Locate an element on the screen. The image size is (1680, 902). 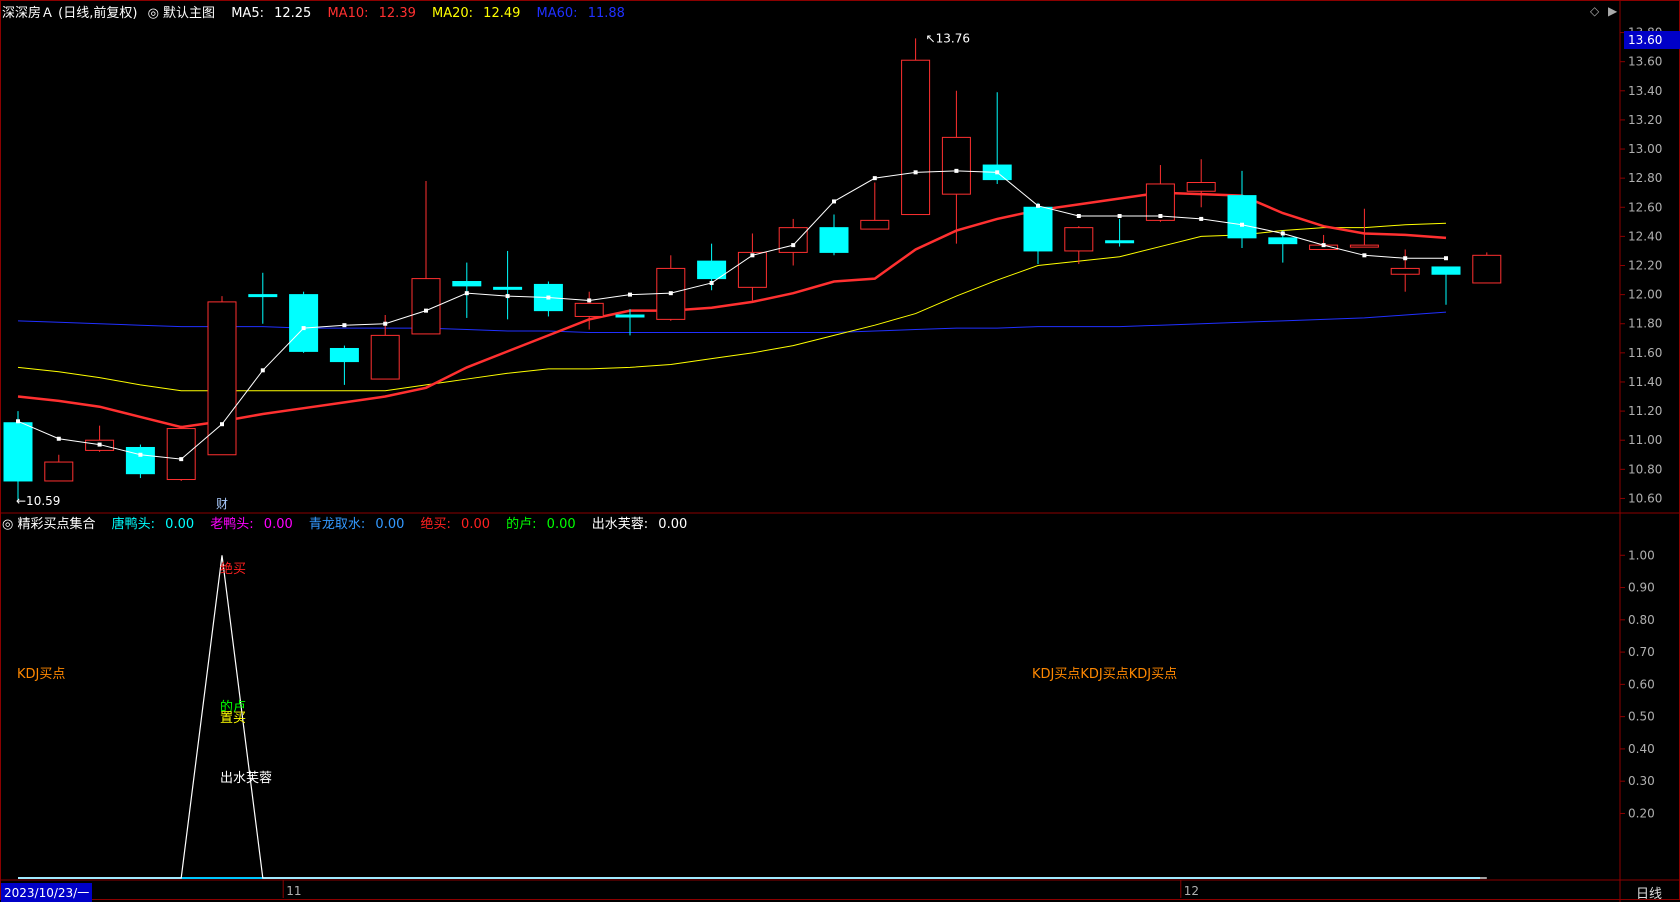
ind-laoyatou: 老鸭头: 0.00 is located at coordinates (251, 524).